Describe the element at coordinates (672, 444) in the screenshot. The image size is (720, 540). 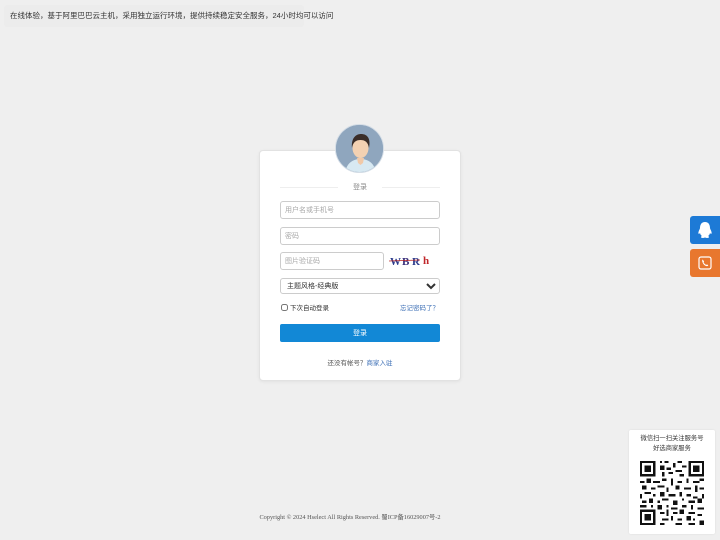
I see `qr-caption: 微信扫一扫关注服务号 好选商家服务` at that location.